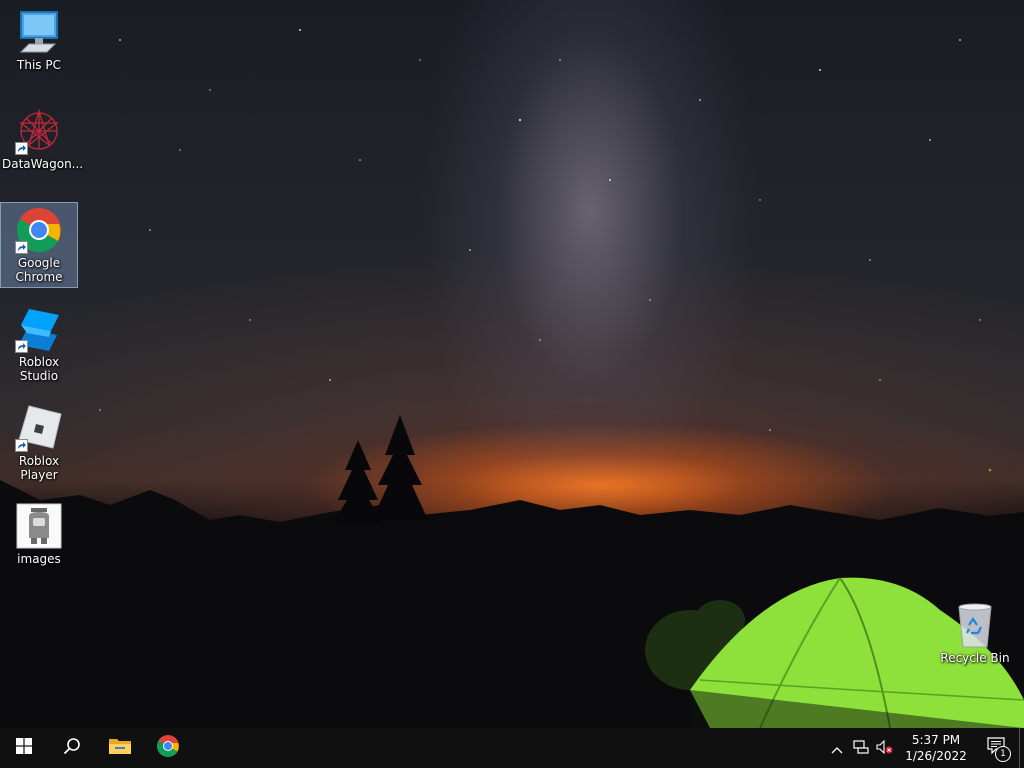 The height and width of the screenshot is (768, 1024). I want to click on desktop-icon-roblox-player: Roblox Player, so click(39, 443).